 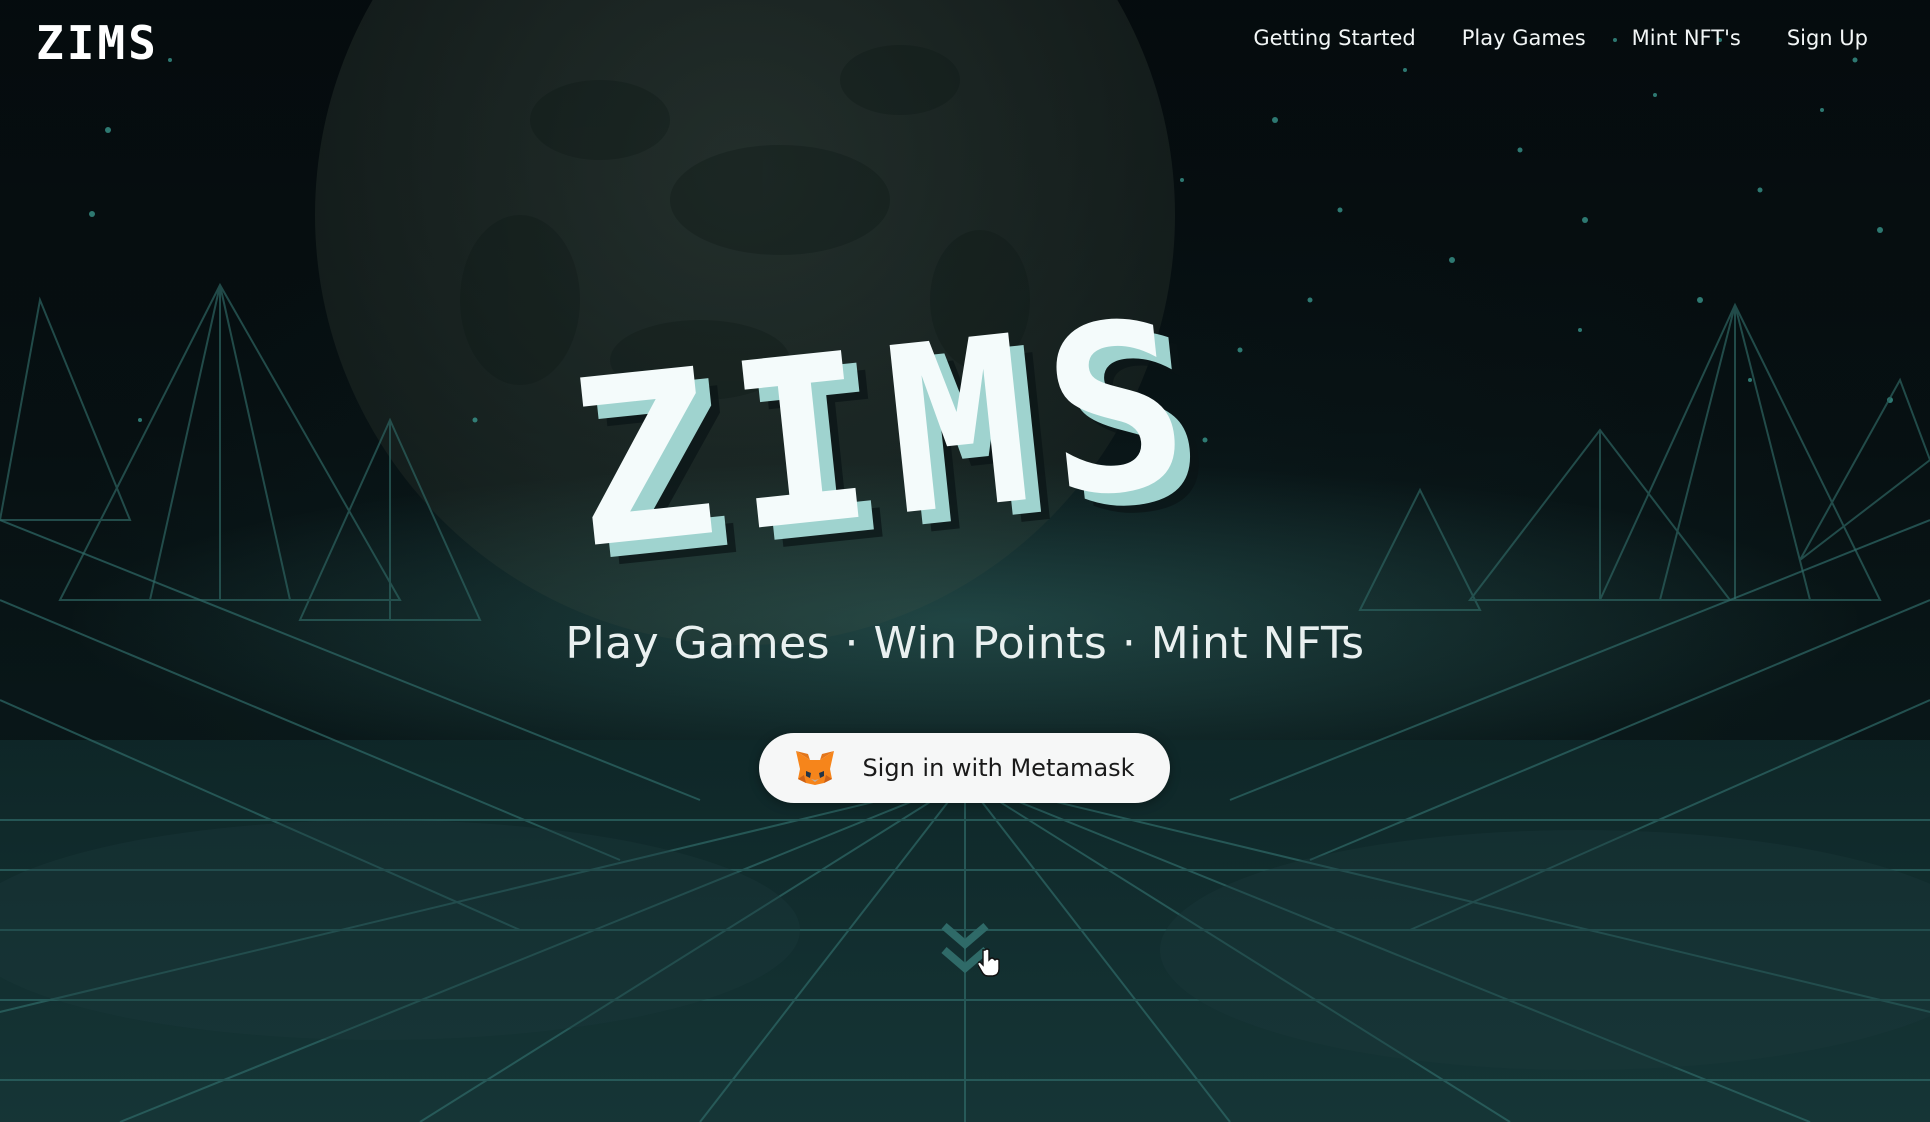 What do you see at coordinates (1827, 38) in the screenshot?
I see `nav-sign-up: Sign Up` at bounding box center [1827, 38].